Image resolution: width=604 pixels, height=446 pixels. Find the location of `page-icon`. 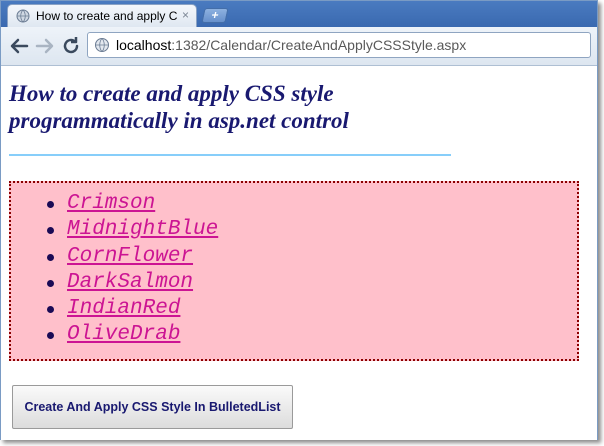

page-icon is located at coordinates (102, 45).